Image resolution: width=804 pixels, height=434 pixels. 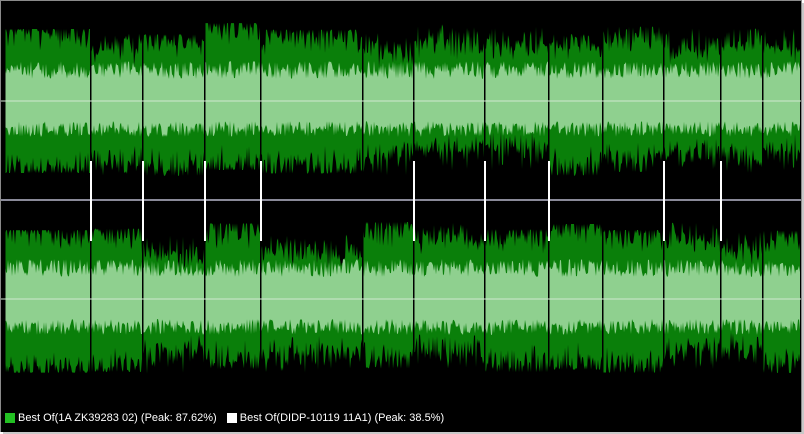 What do you see at coordinates (117, 418) in the screenshot?
I see `legend-label-track-1: Best Of(1A ZK39283 02) (Peak: 87.62%)` at bounding box center [117, 418].